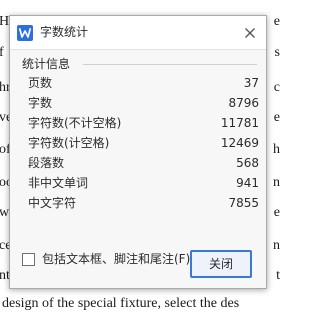  Describe the element at coordinates (142, 183) in the screenshot. I see `stat-row-non-chinese-words: 非中文单词 941` at that location.